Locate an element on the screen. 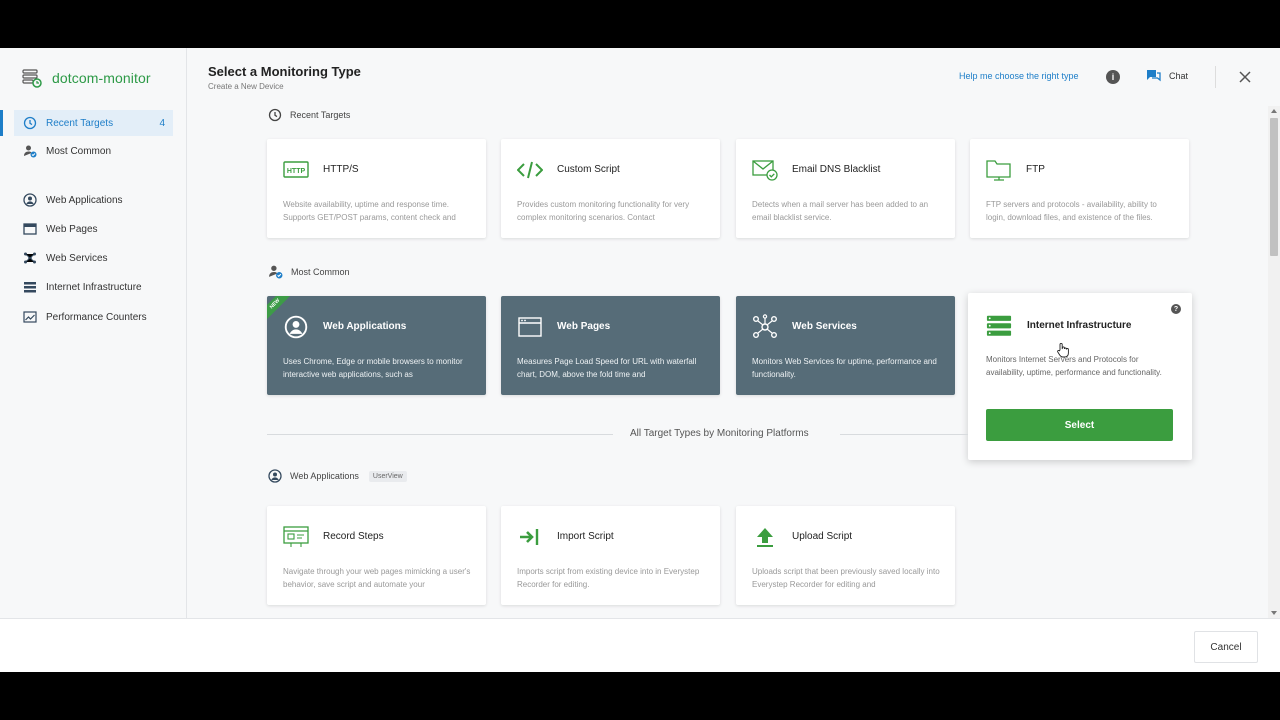 This screenshot has height=720, width=1280. scroll-up-icon is located at coordinates (1274, 111).